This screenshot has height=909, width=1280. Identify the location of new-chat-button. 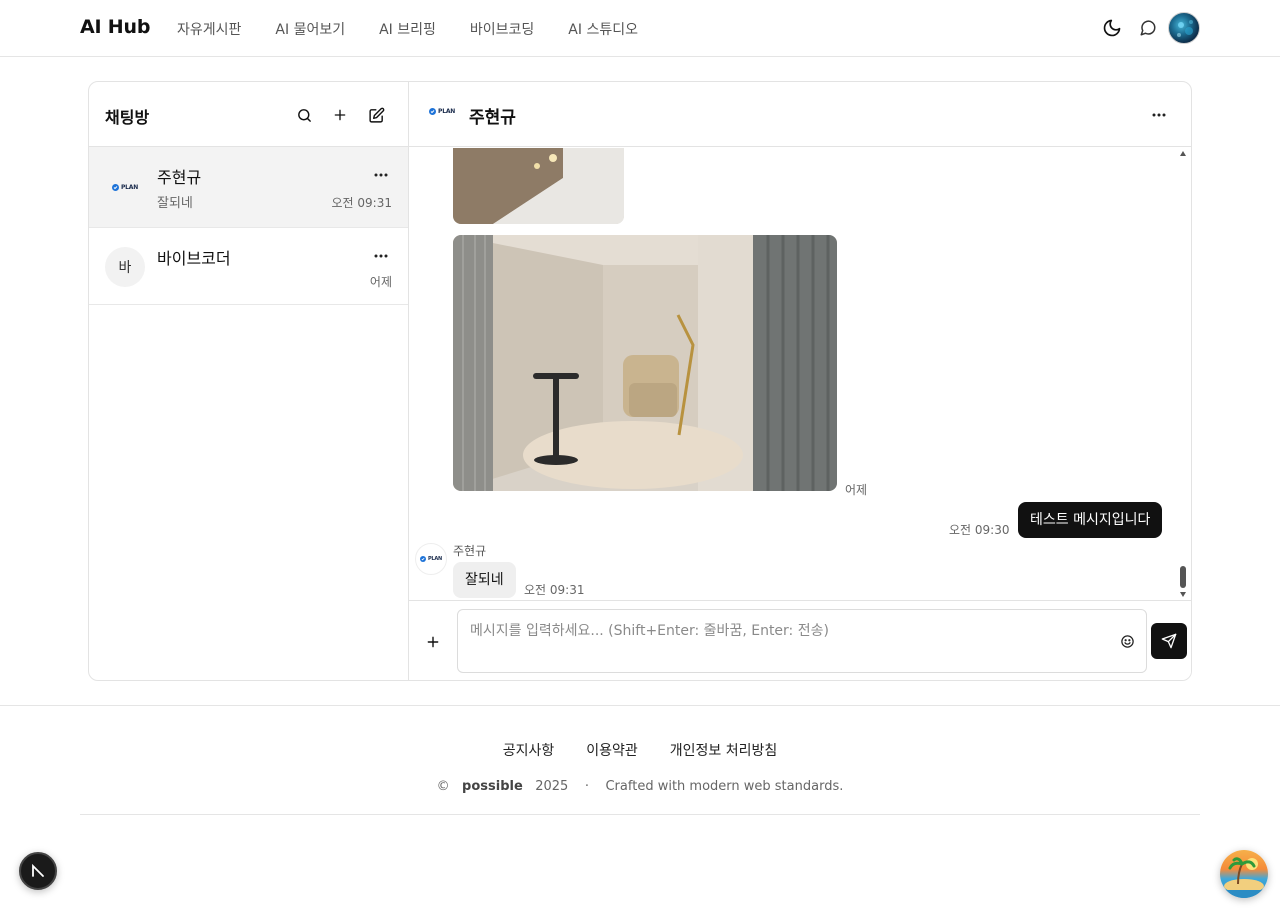
(376, 115).